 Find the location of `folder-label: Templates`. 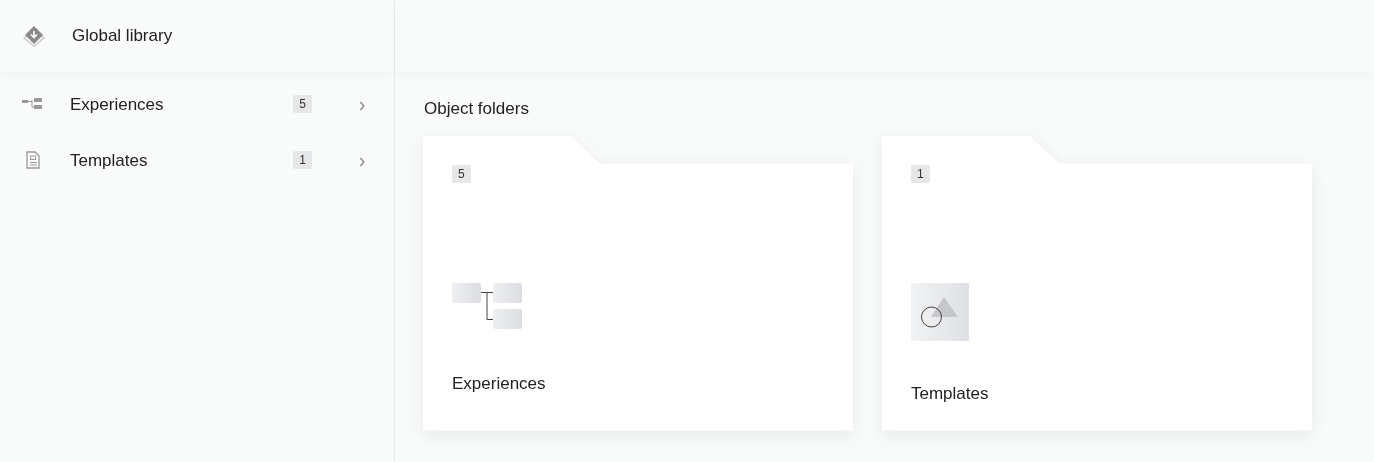

folder-label: Templates is located at coordinates (950, 393).